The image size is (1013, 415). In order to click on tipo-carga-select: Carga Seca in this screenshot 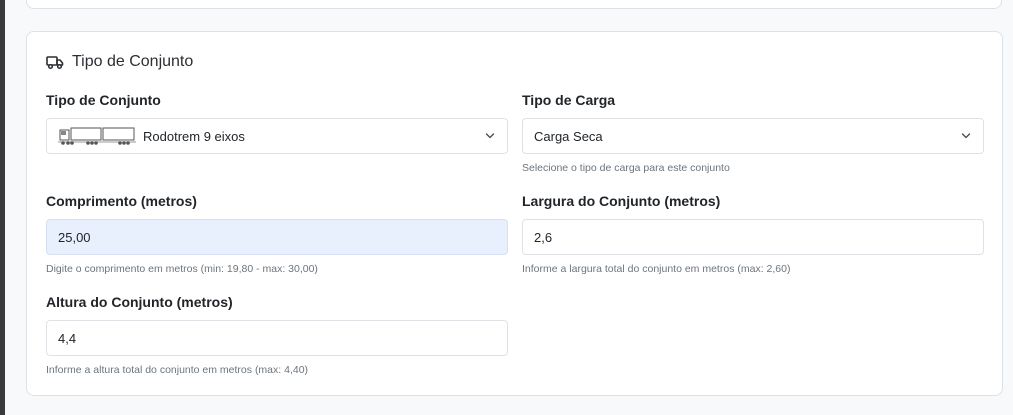, I will do `click(753, 136)`.